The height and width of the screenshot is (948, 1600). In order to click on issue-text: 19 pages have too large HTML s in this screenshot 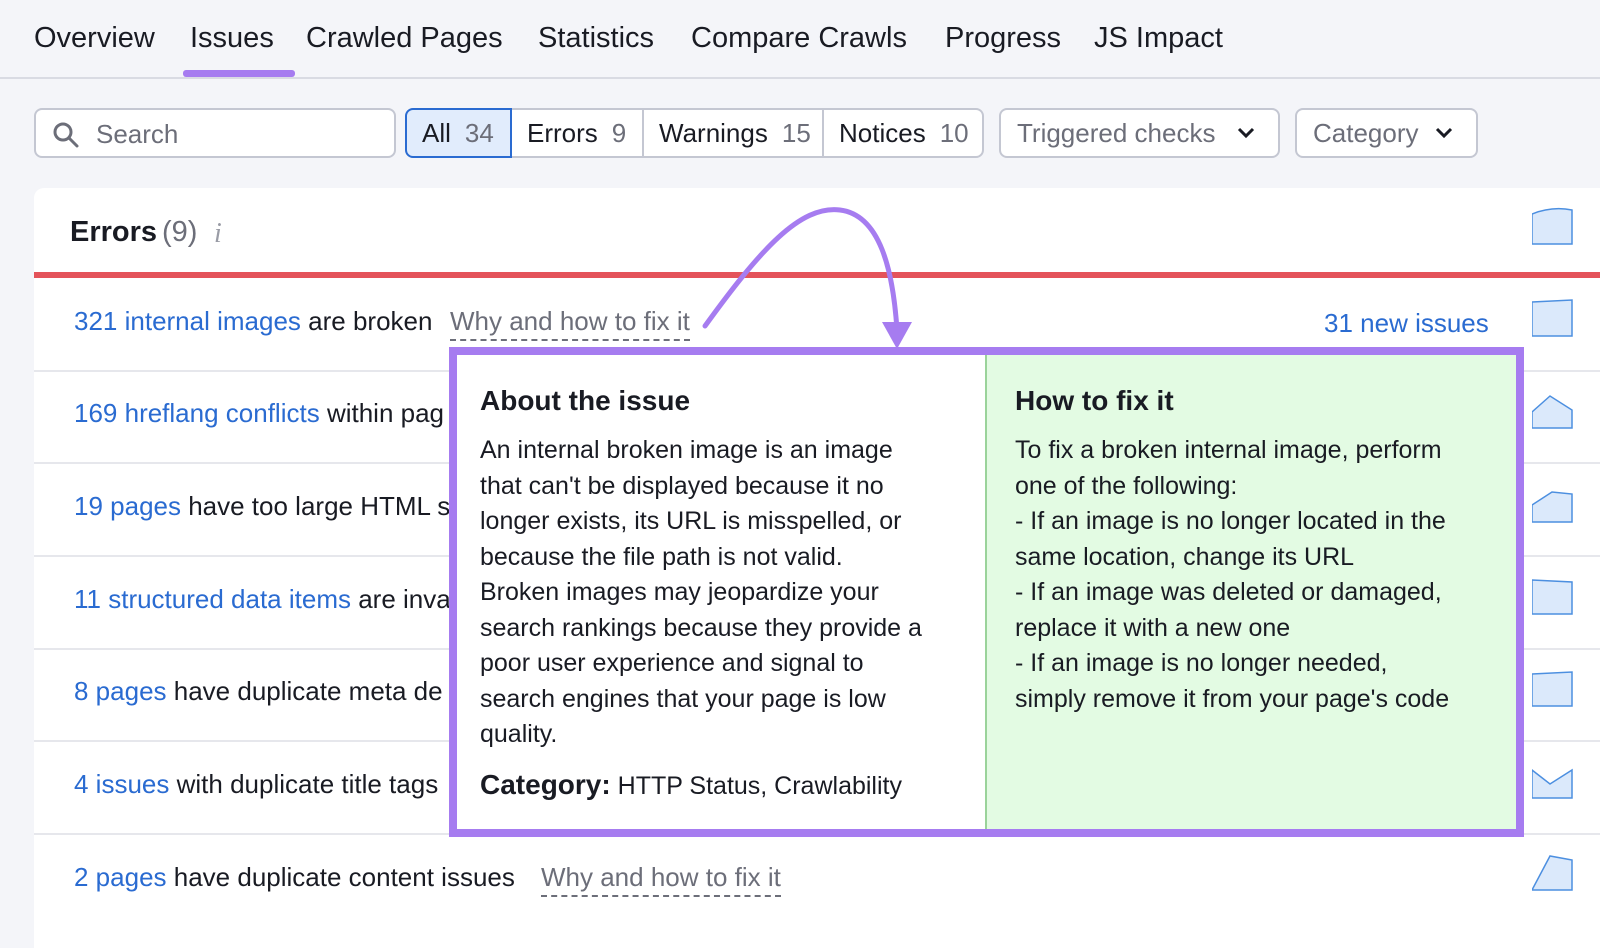, I will do `click(262, 506)`.